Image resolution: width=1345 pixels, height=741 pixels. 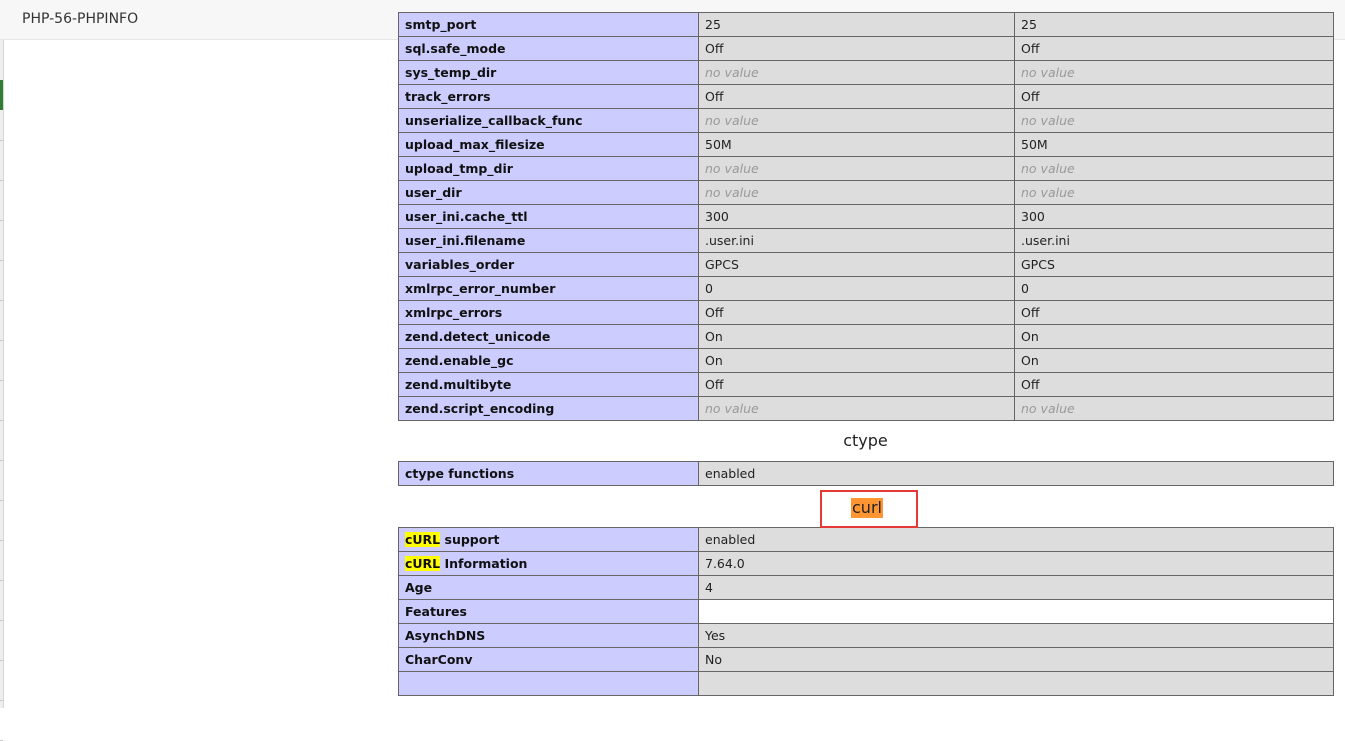 What do you see at coordinates (470, 539) in the screenshot?
I see `directive-label: support` at bounding box center [470, 539].